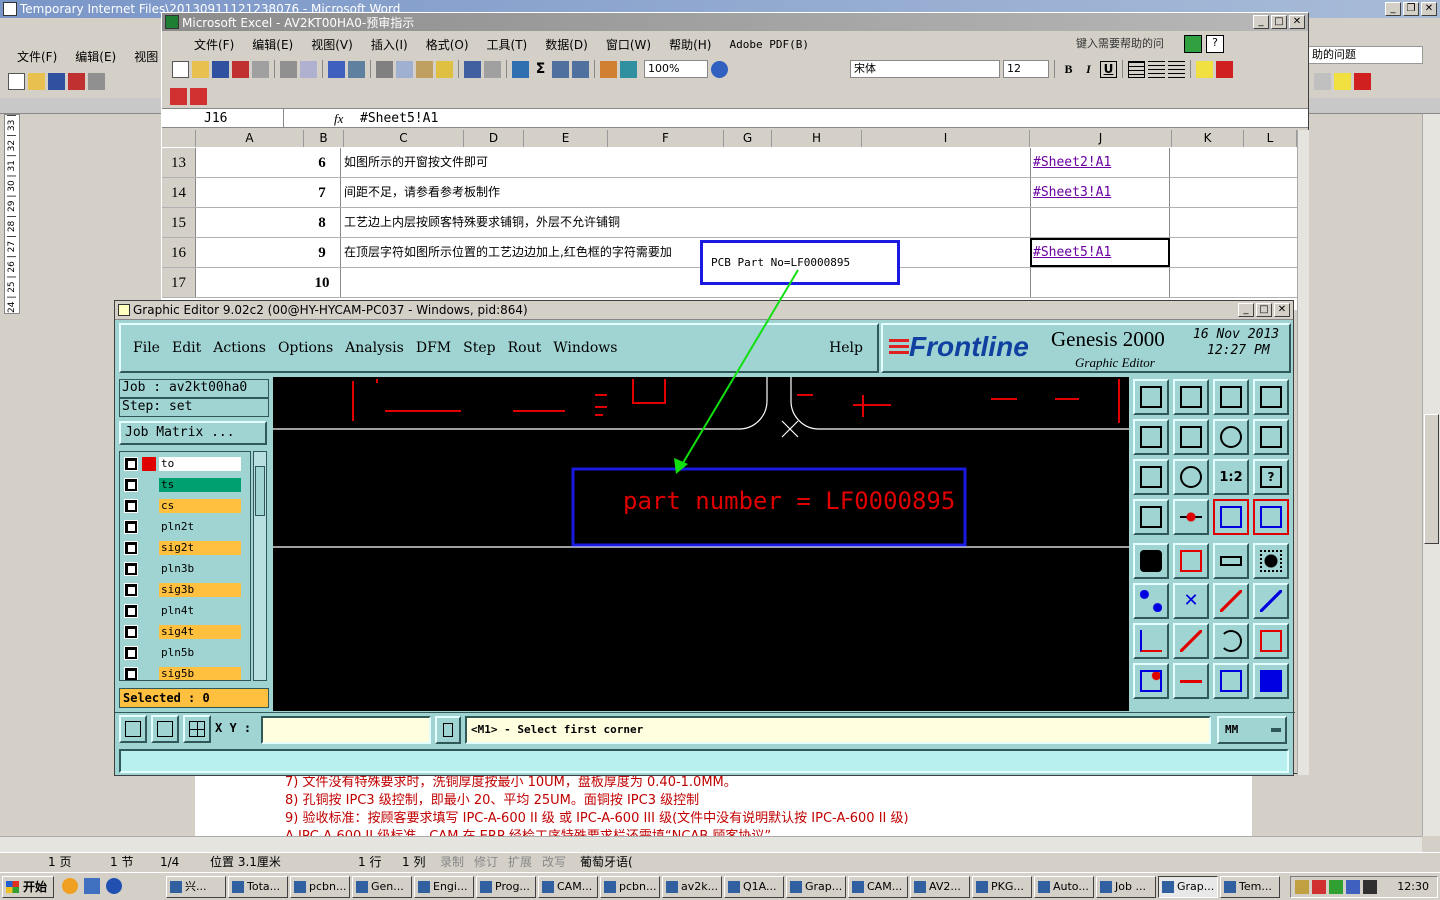  I want to click on paste-icon, so click(424, 69).